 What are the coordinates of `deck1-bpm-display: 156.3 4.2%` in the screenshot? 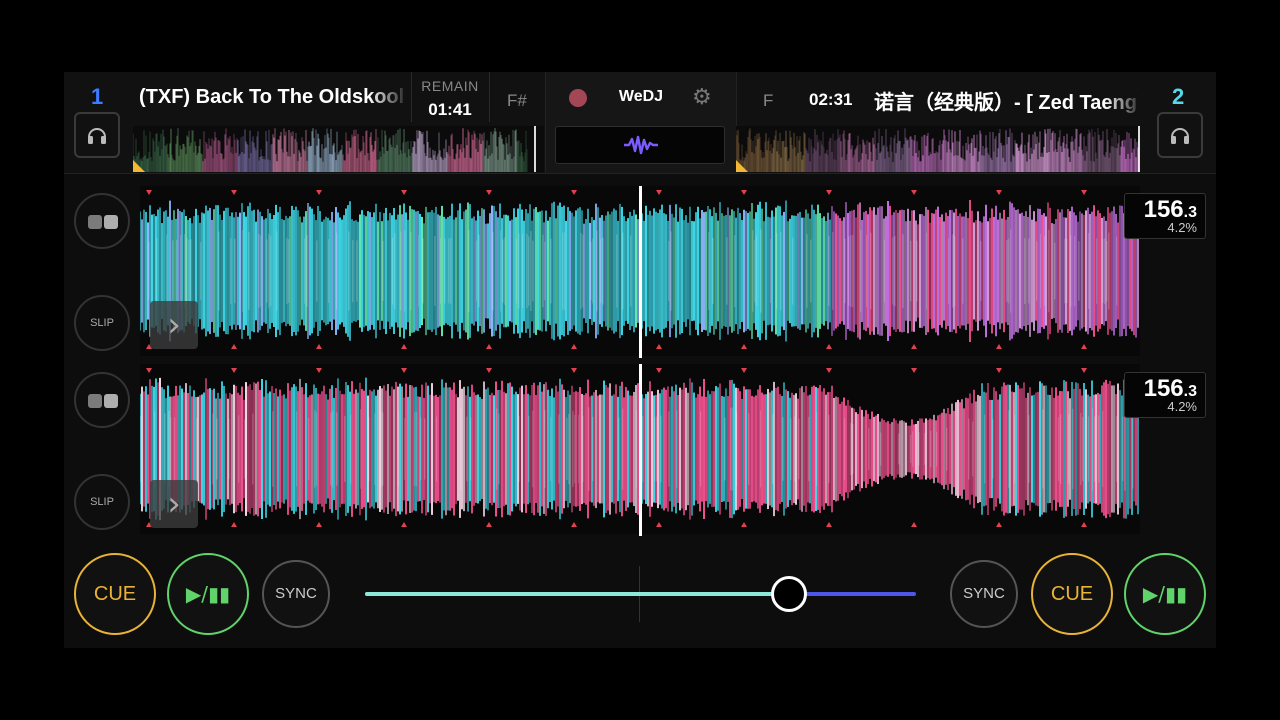 It's located at (1165, 216).